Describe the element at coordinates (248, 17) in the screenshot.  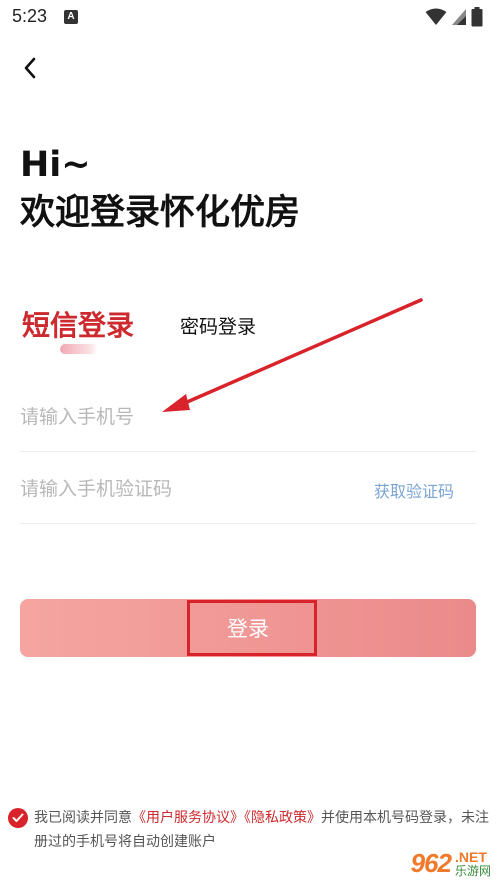
I see `status-bar: 5:23 A` at that location.